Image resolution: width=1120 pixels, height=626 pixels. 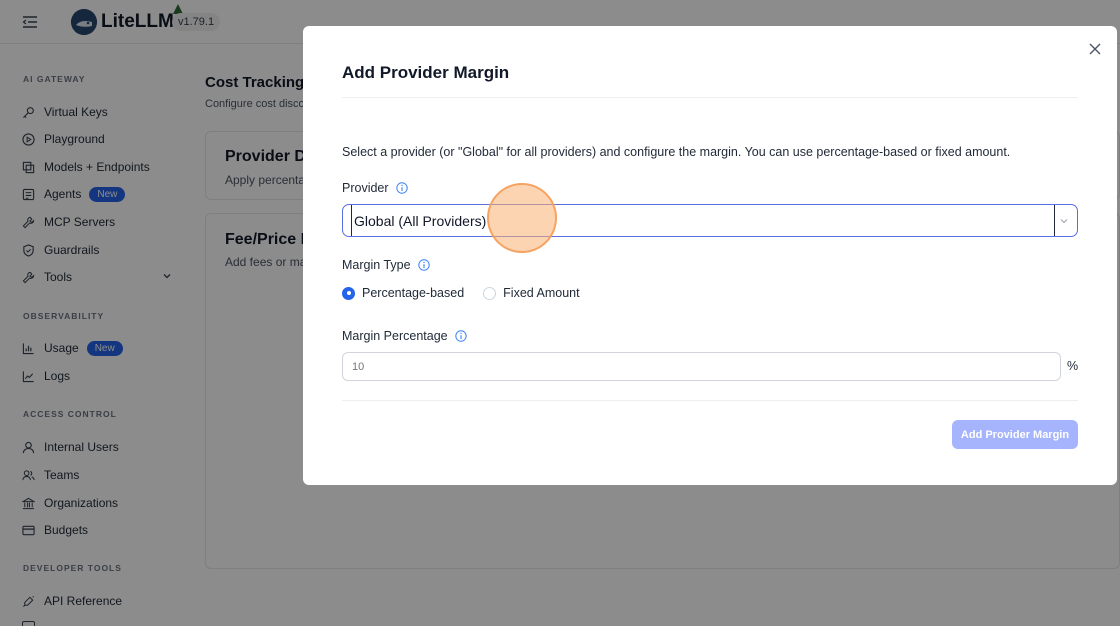 What do you see at coordinates (490, 293) in the screenshot?
I see `fixed-amount-radio` at bounding box center [490, 293].